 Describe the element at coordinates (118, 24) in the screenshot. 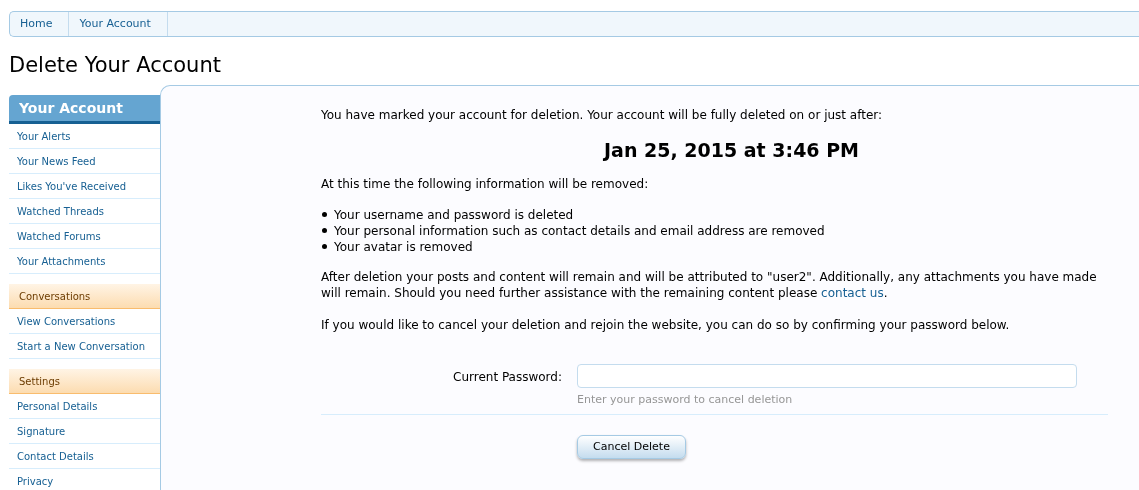

I see `breadcrumb-link: Your Account` at that location.